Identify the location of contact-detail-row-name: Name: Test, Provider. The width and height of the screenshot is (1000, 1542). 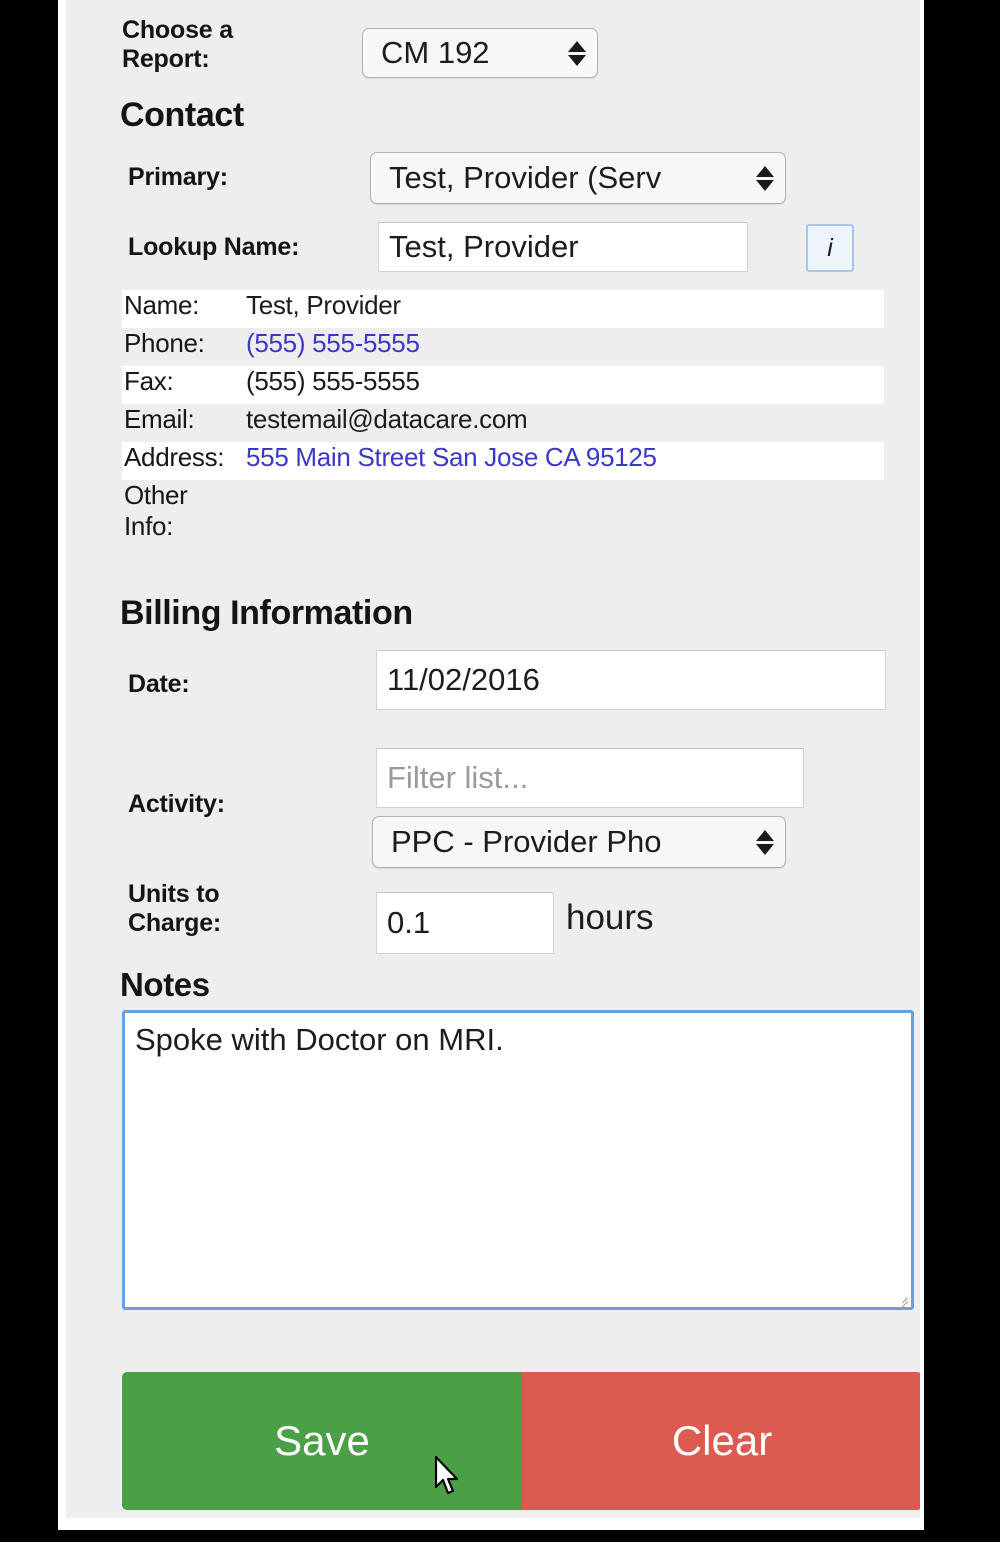
(503, 309).